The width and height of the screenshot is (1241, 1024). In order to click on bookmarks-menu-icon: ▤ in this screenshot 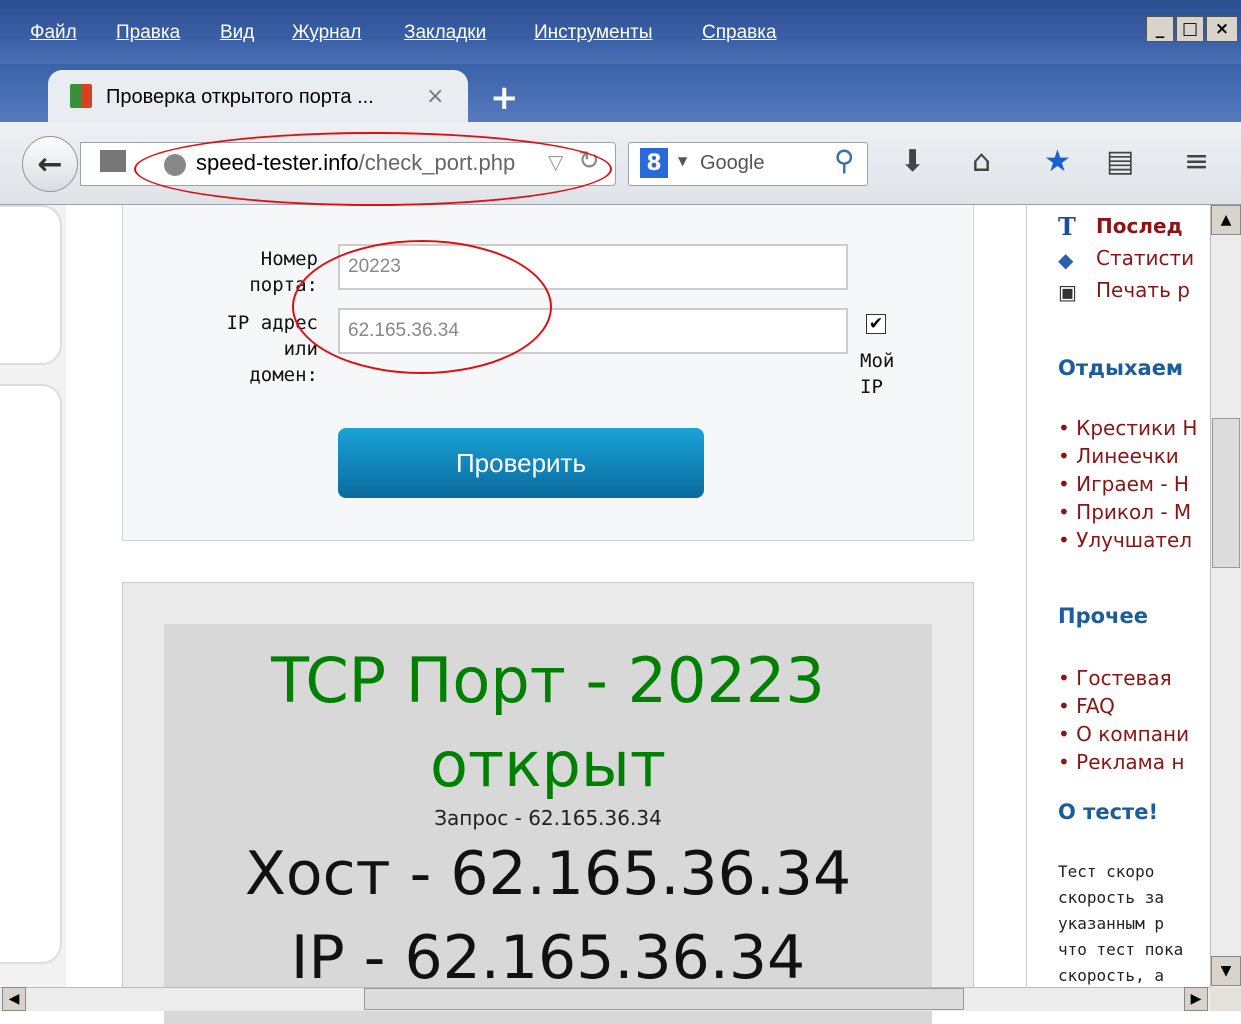, I will do `click(1120, 161)`.